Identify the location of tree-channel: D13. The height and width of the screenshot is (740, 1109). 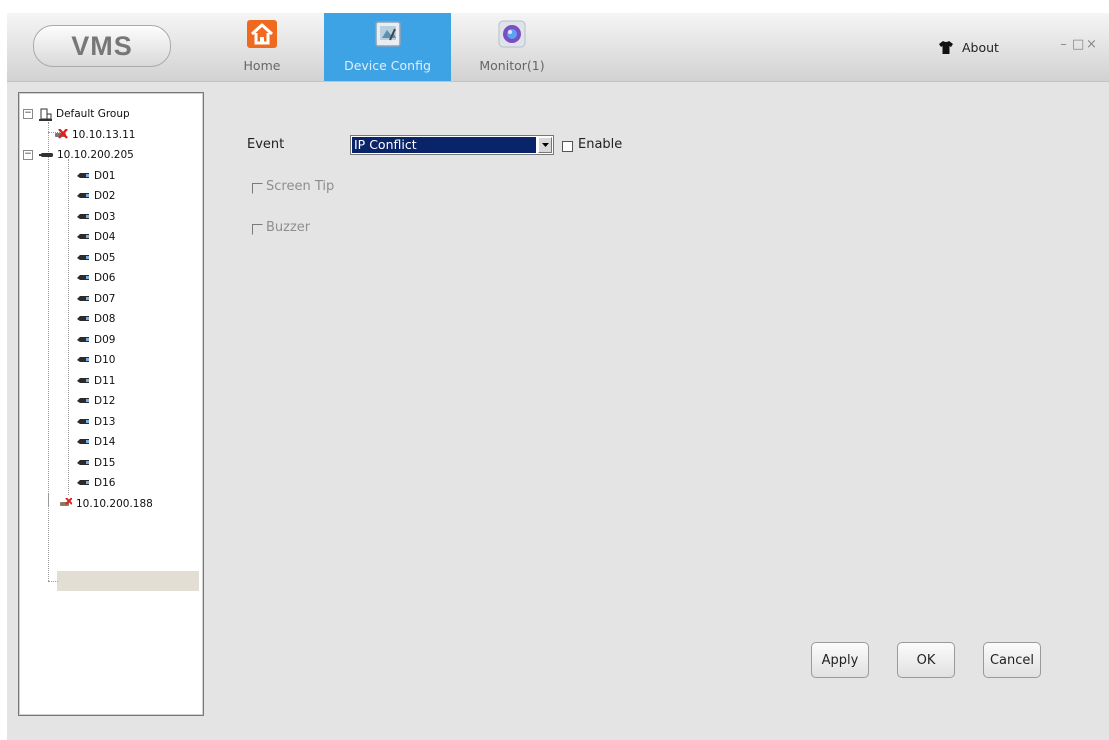
(95, 422).